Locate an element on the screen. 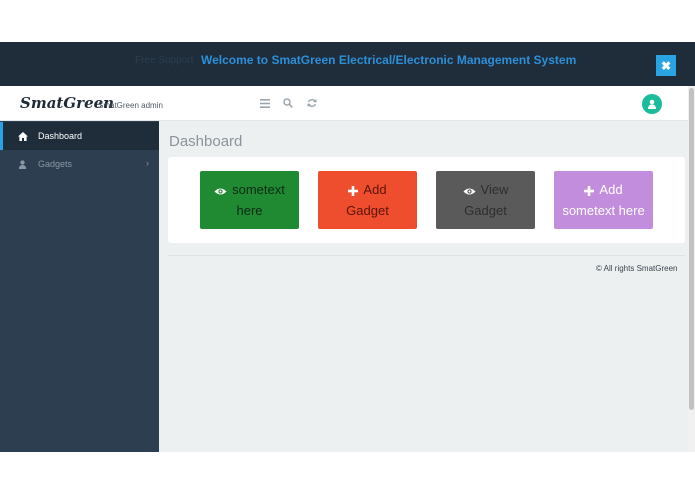 The height and width of the screenshot is (494, 695). page-title: Dashboard is located at coordinates (206, 141).